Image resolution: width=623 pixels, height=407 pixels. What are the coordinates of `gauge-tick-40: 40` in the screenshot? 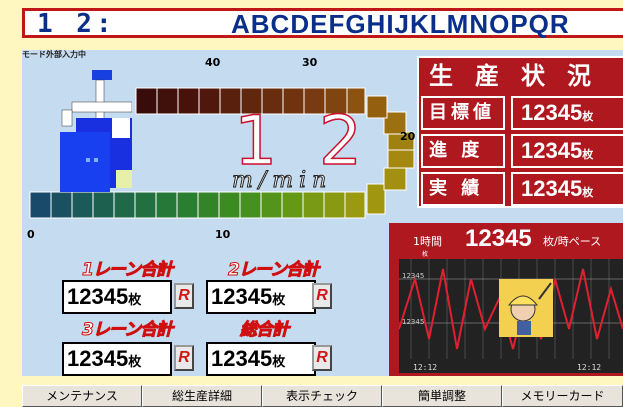 It's located at (213, 62).